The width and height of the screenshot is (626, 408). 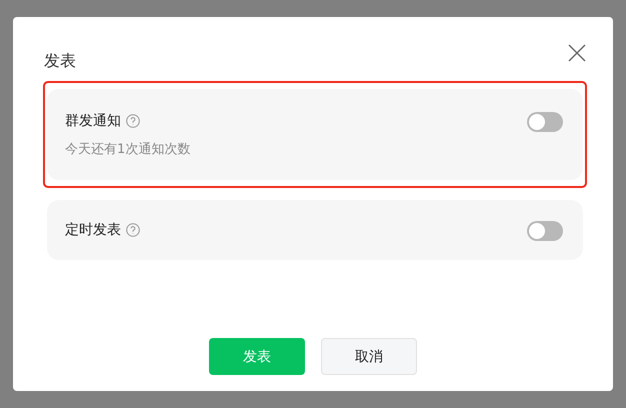 What do you see at coordinates (93, 230) in the screenshot?
I see `option-label: 定时发表` at bounding box center [93, 230].